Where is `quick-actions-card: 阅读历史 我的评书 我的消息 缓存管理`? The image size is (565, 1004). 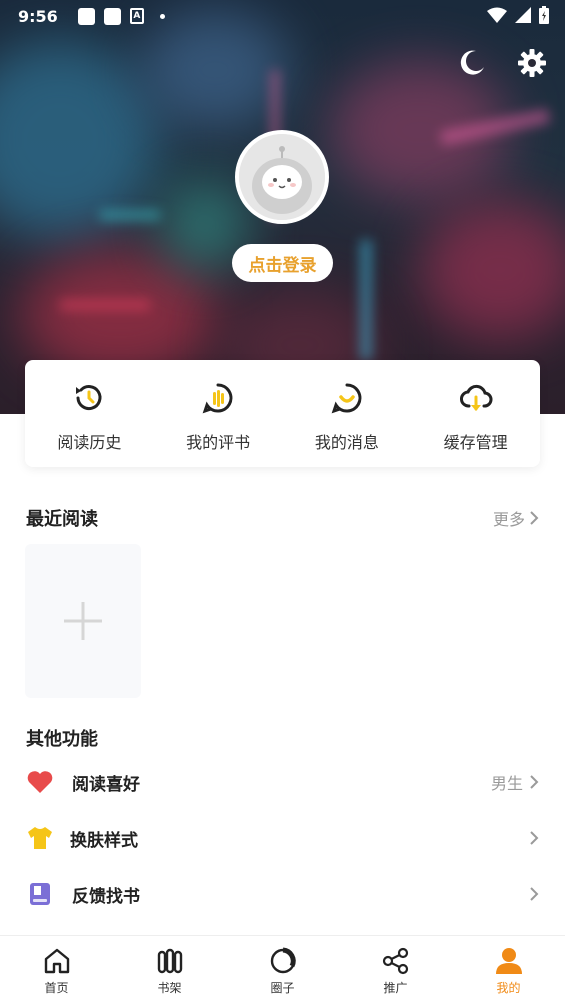
quick-actions-card: 阅读历史 我的评书 我的消息 缓存管理 is located at coordinates (282, 413).